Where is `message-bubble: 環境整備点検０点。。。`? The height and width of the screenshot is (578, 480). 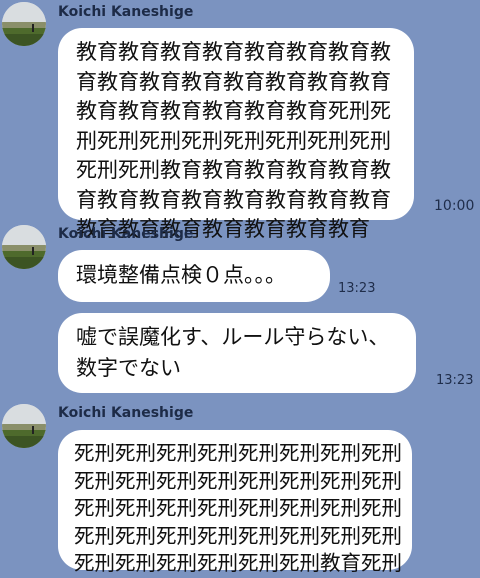
message-bubble: 環境整備点検０点。。。 is located at coordinates (194, 276).